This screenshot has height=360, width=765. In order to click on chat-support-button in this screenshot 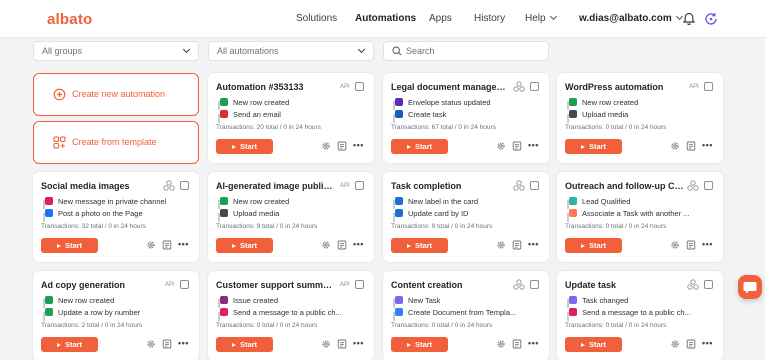, I will do `click(750, 287)`.